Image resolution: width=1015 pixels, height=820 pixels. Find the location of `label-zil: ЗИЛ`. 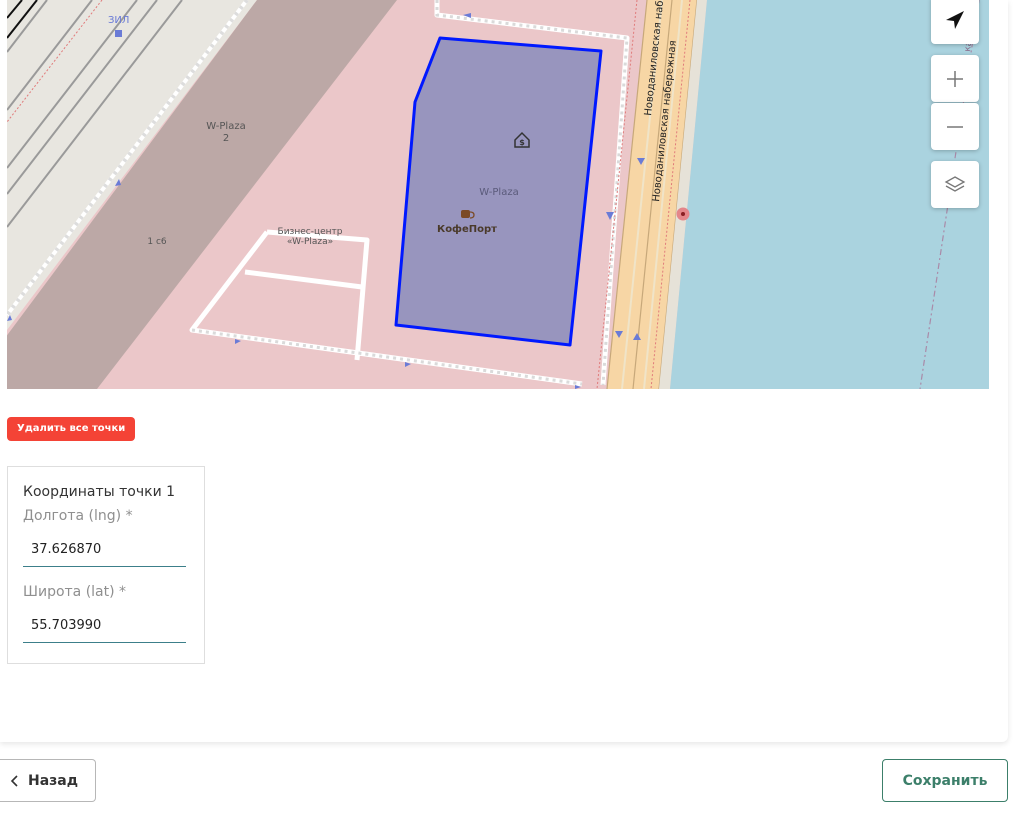

label-zil: ЗИЛ is located at coordinates (118, 20).